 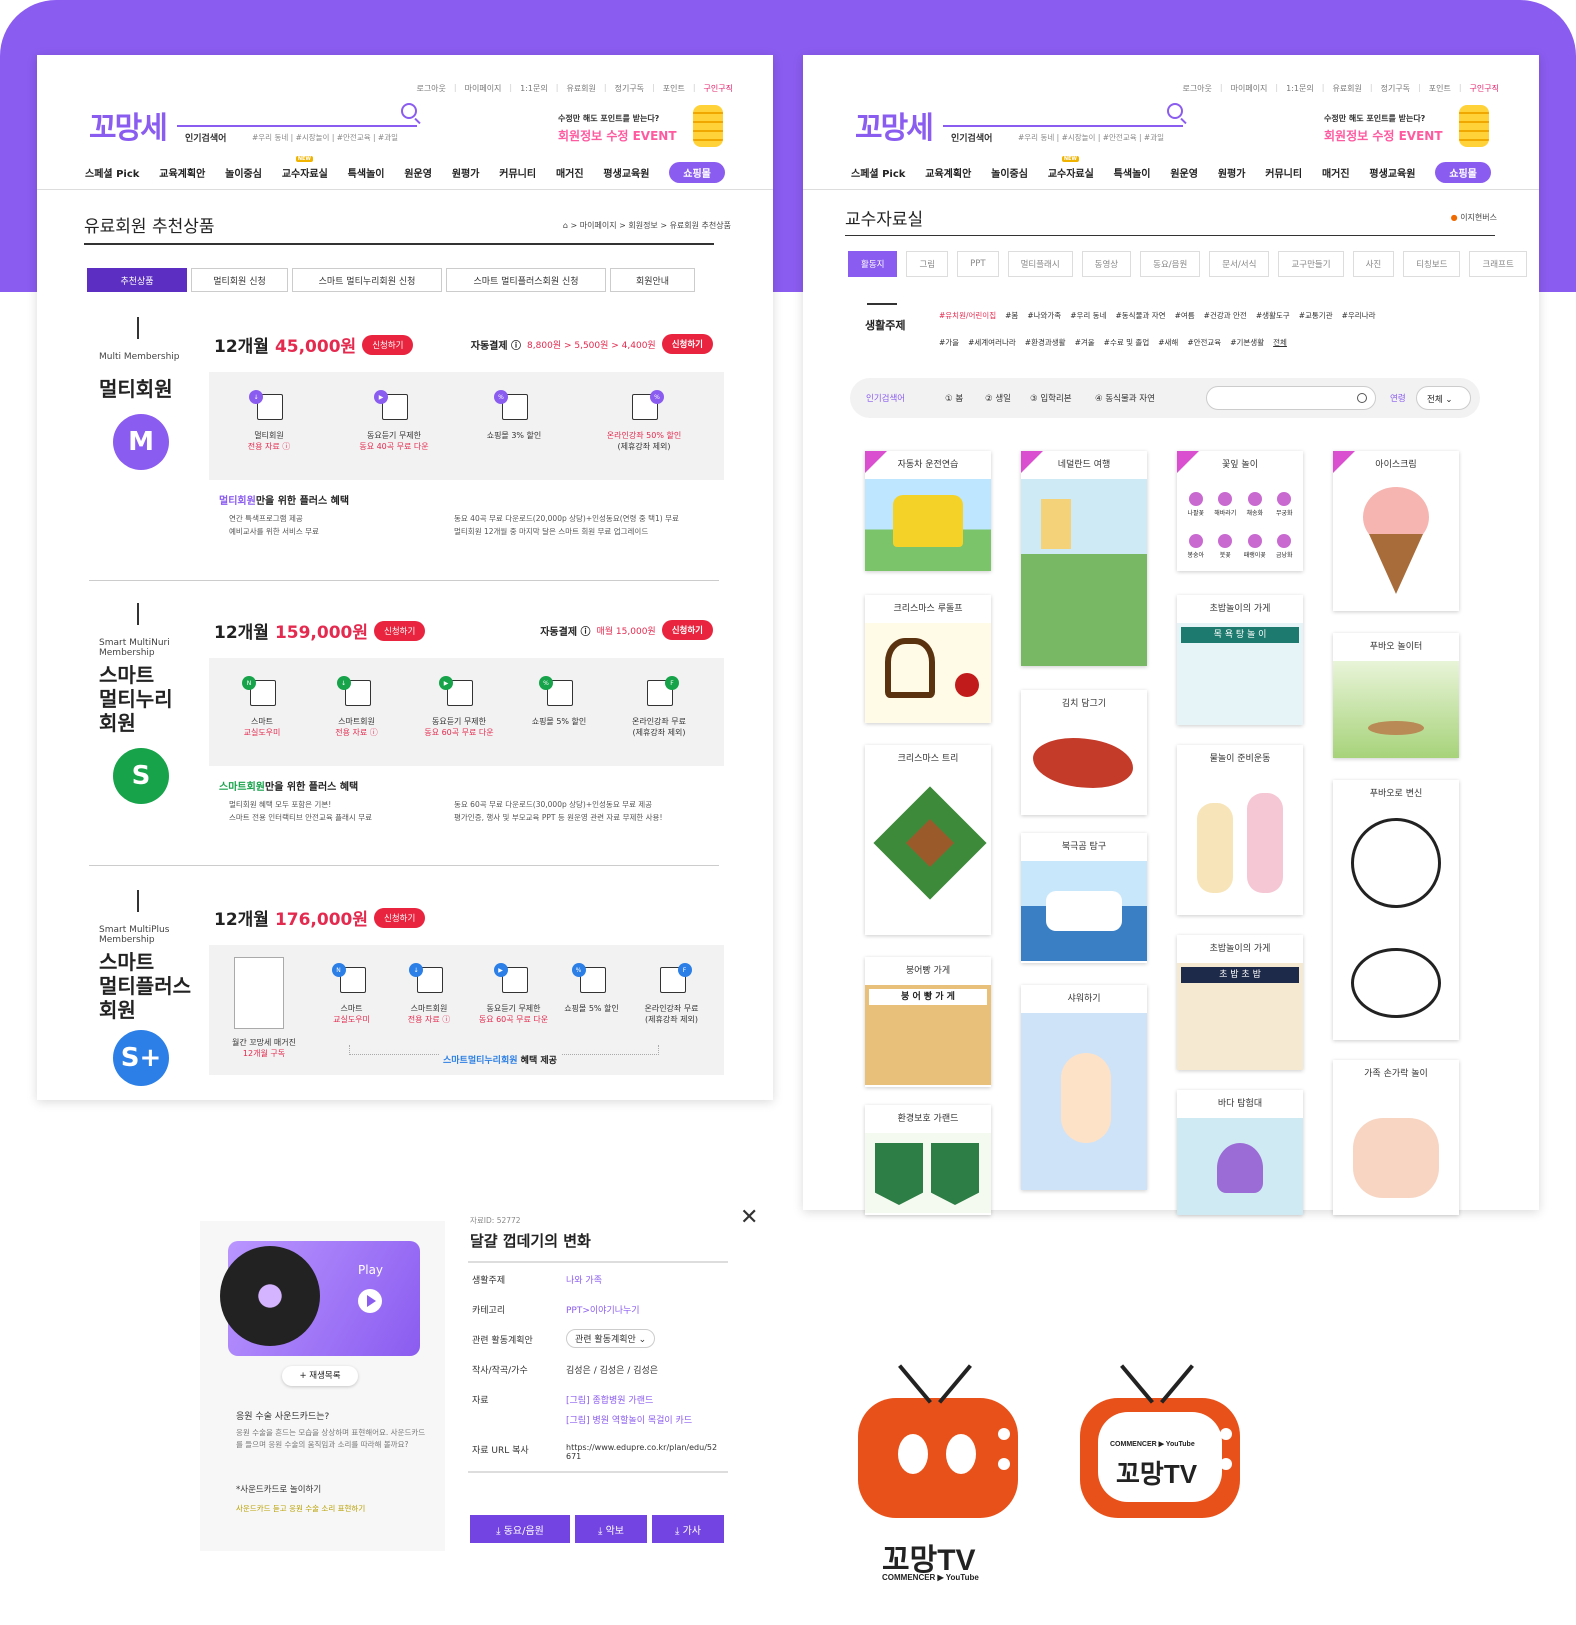 I want to click on material-card: 꽃잎 놀이 나팔꽃 해바라기 채송화 무궁화 봉숭아 붓꽃 패랭이꽃 금낭화, so click(x=1240, y=511).